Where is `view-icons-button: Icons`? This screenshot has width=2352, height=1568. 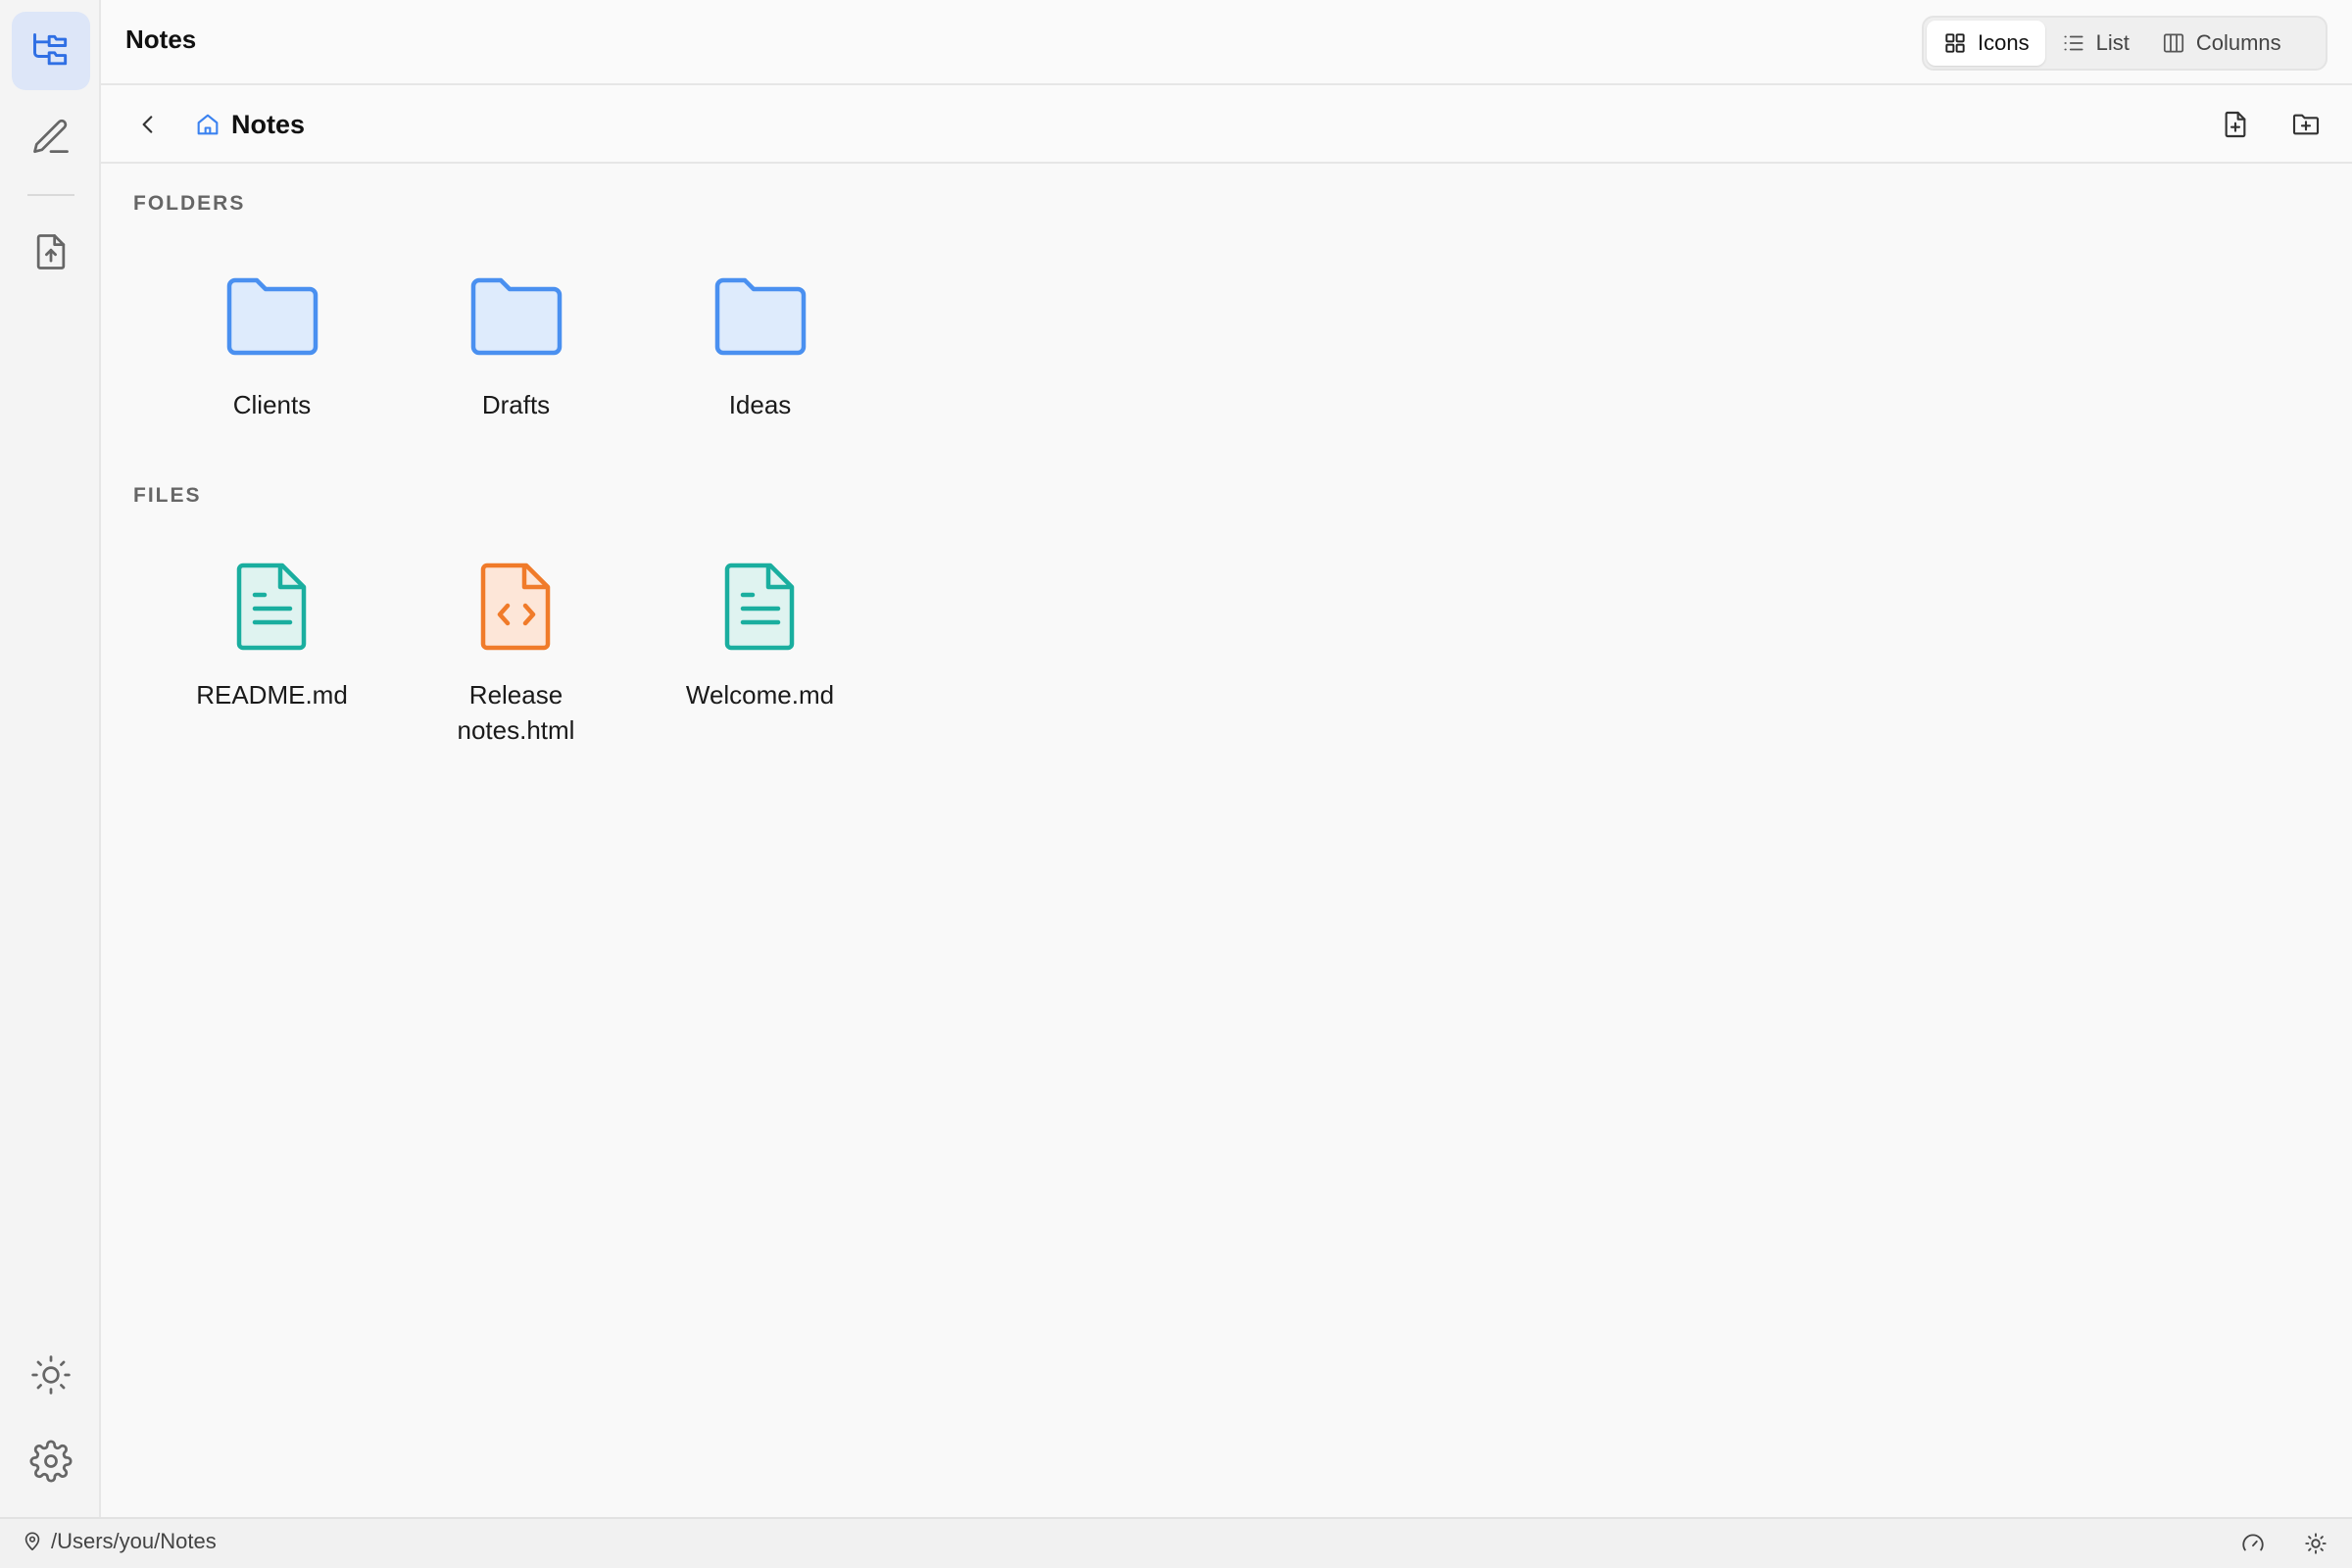
view-icons-button: Icons is located at coordinates (1986, 43).